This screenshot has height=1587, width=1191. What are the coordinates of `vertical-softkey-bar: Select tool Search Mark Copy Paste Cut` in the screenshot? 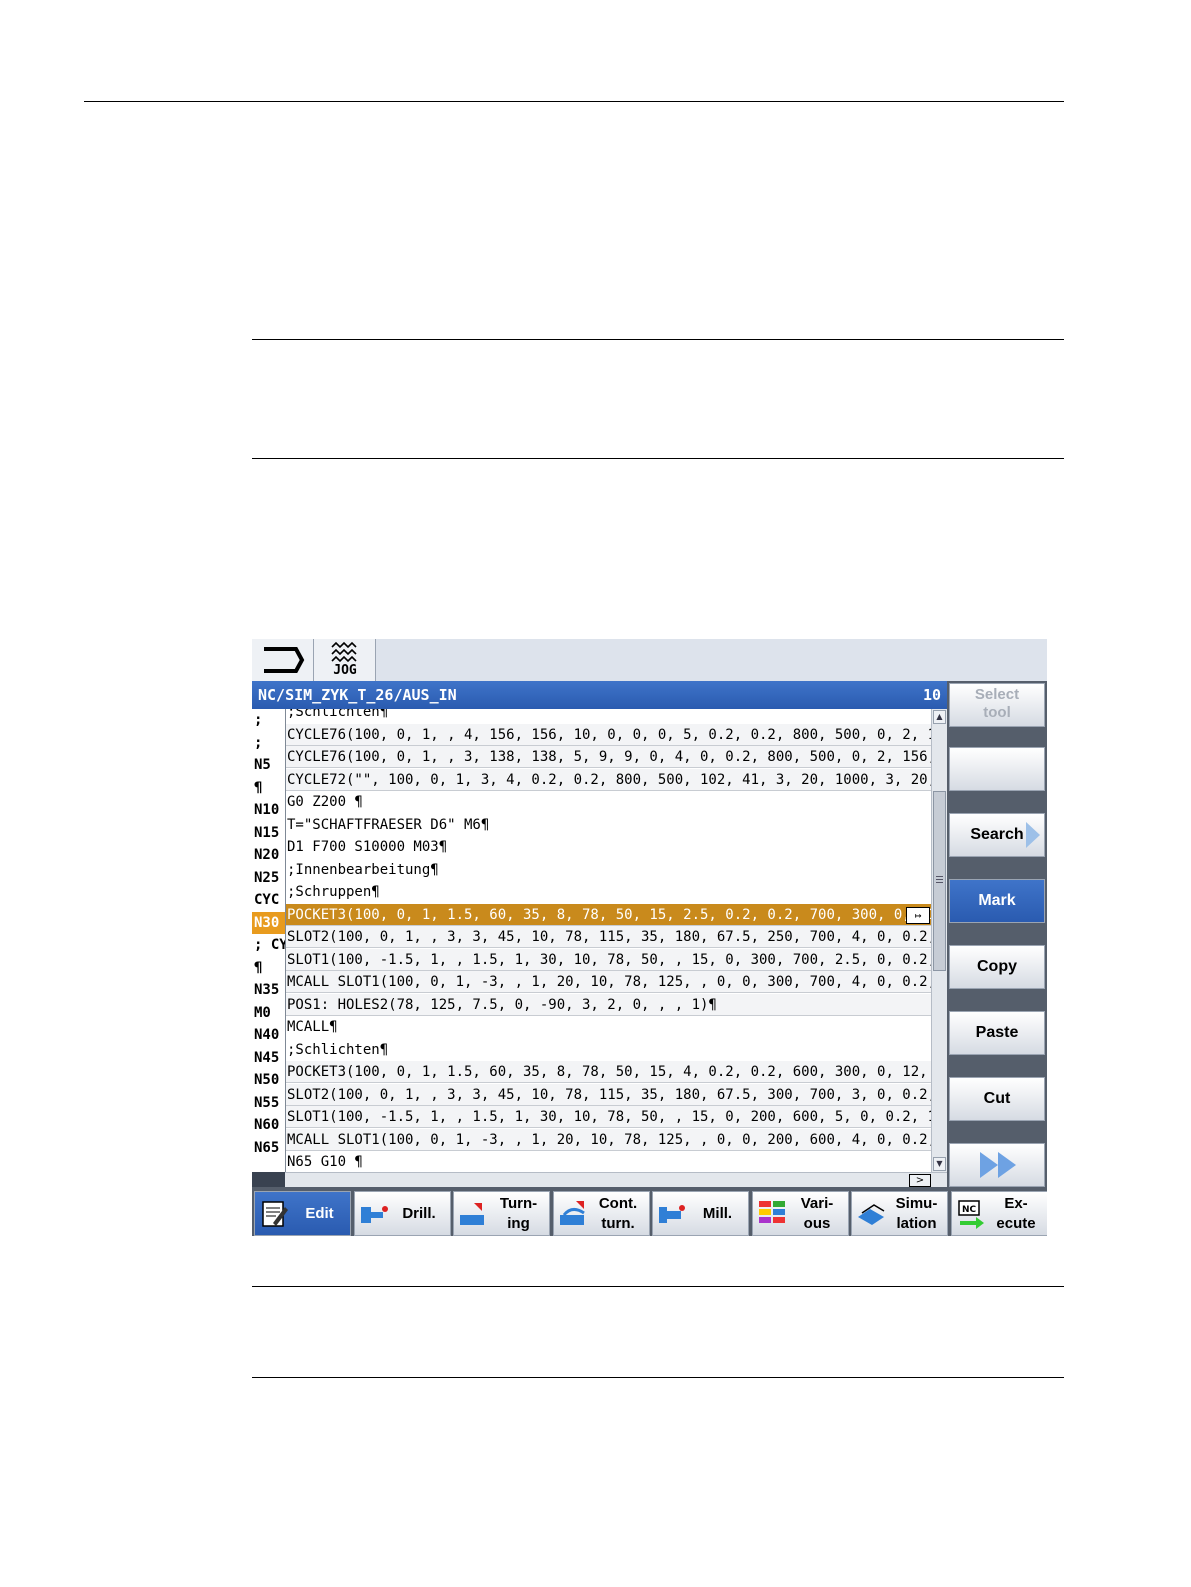 It's located at (997, 934).